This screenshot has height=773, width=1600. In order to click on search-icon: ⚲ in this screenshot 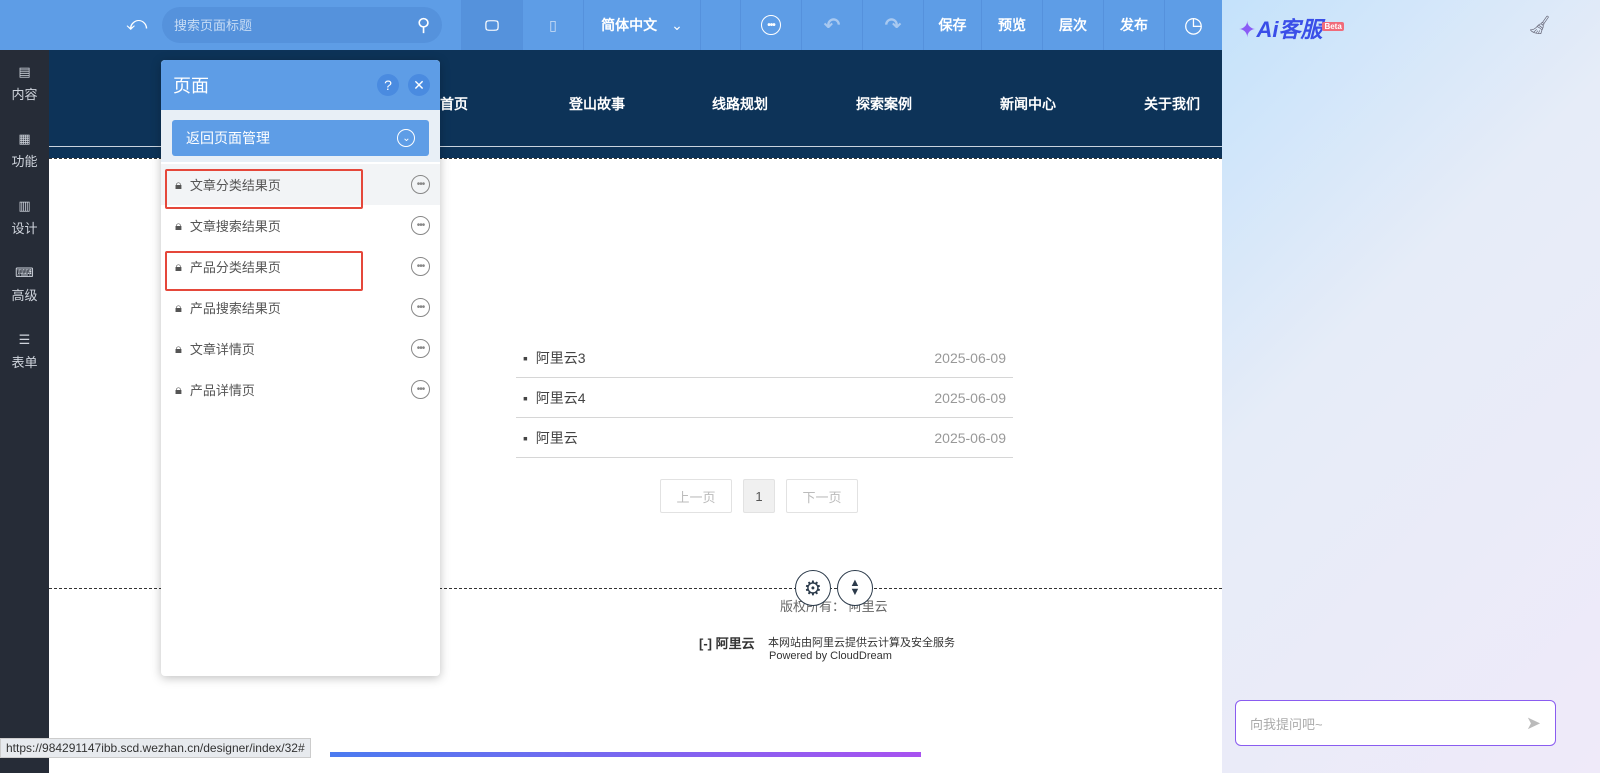, I will do `click(423, 25)`.